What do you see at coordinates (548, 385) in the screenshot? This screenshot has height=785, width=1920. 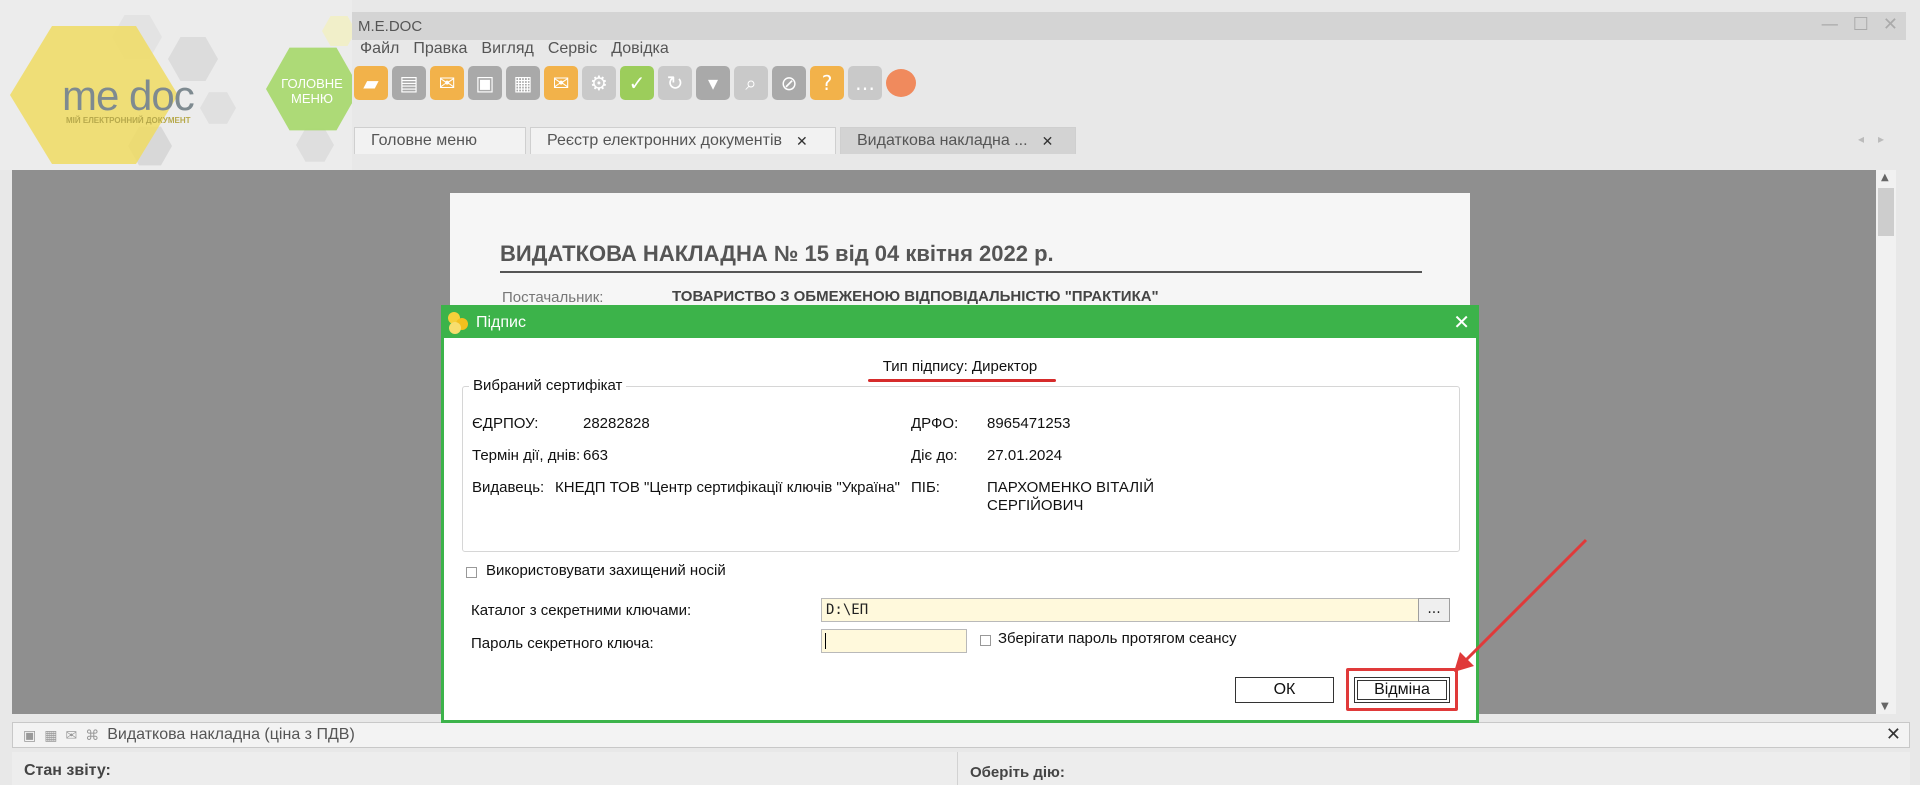 I see `certificate-legend: Вибраний сертифікат` at bounding box center [548, 385].